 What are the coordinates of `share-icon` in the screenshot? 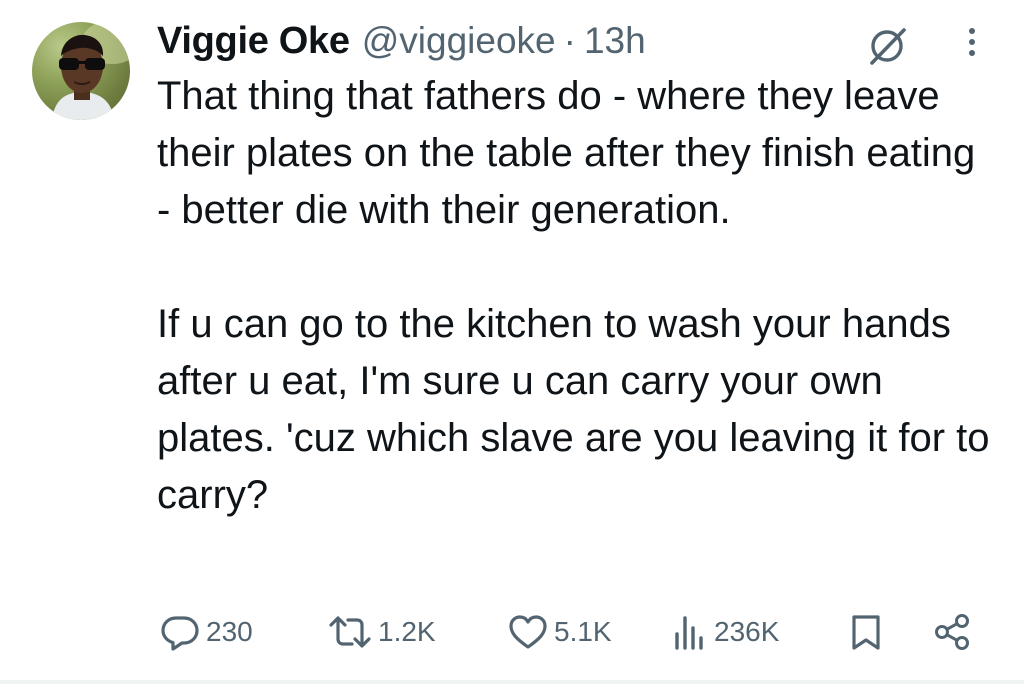 It's located at (952, 632).